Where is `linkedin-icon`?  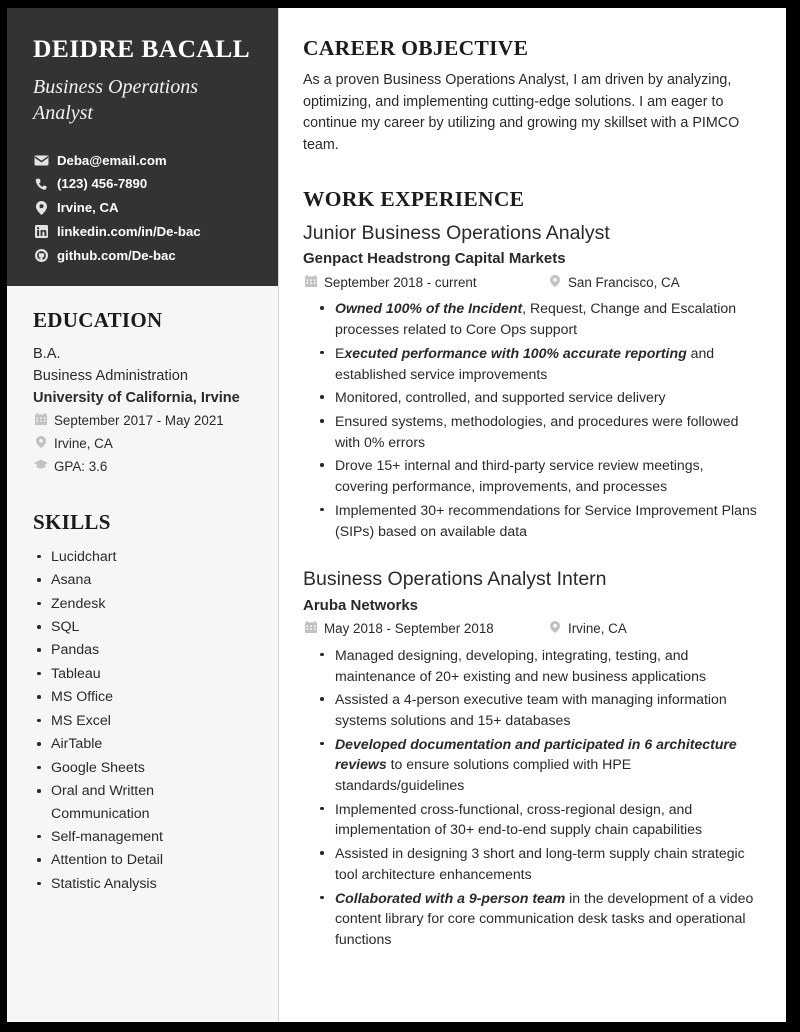 linkedin-icon is located at coordinates (41, 232).